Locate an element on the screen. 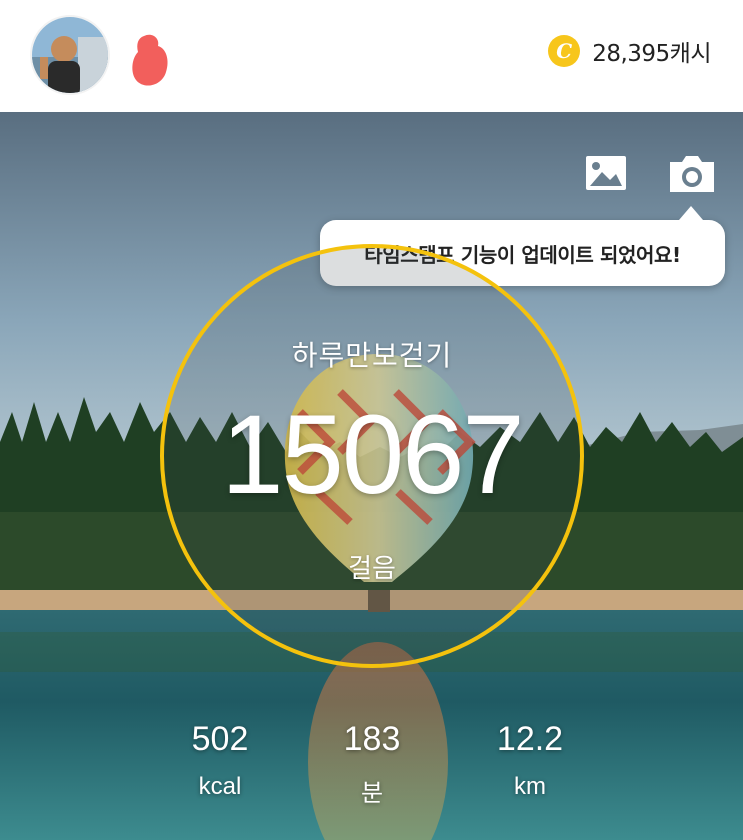 This screenshot has height=840, width=743. avatar is located at coordinates (70, 55).